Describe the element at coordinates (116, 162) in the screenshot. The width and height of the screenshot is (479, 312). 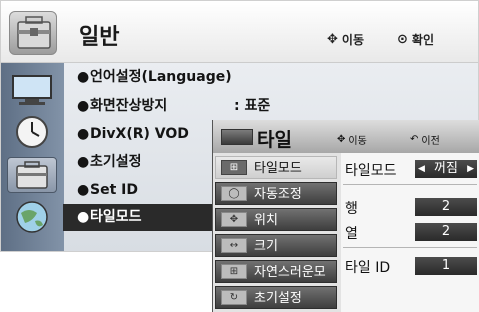
I see `menu-item-label: 초기설정` at that location.